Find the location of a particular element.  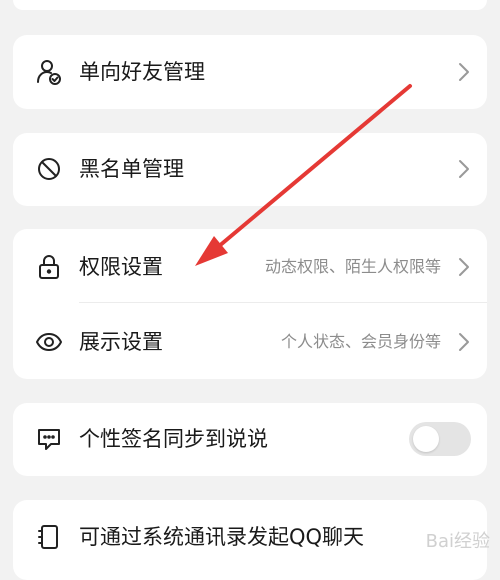

oneway-friends-card: 单向好友管理 is located at coordinates (250, 72).